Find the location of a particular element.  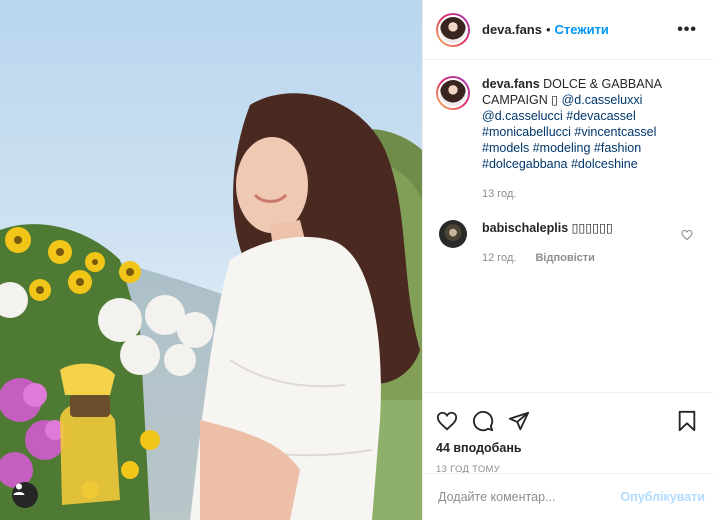

header-username: deva.fans is located at coordinates (512, 29).